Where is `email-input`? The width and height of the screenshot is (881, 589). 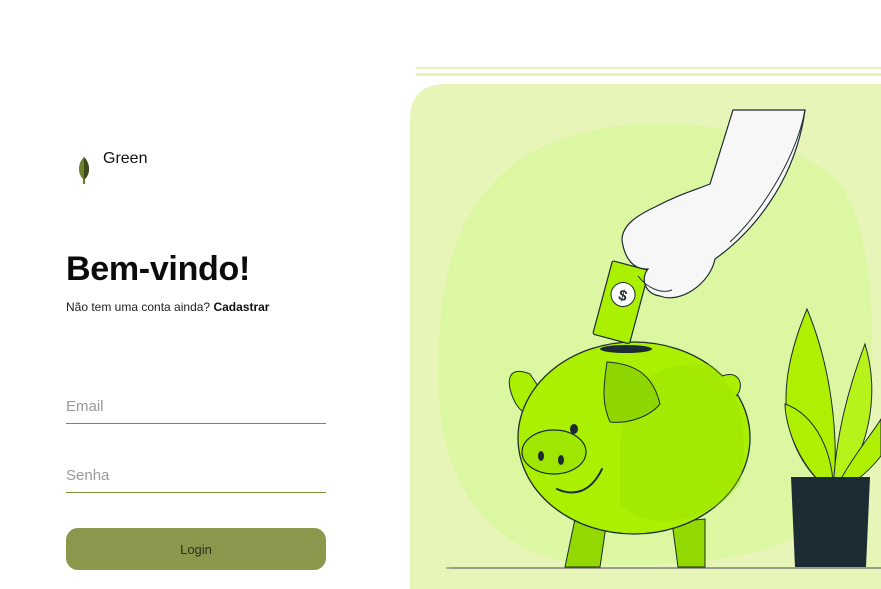
email-input is located at coordinates (196, 410).